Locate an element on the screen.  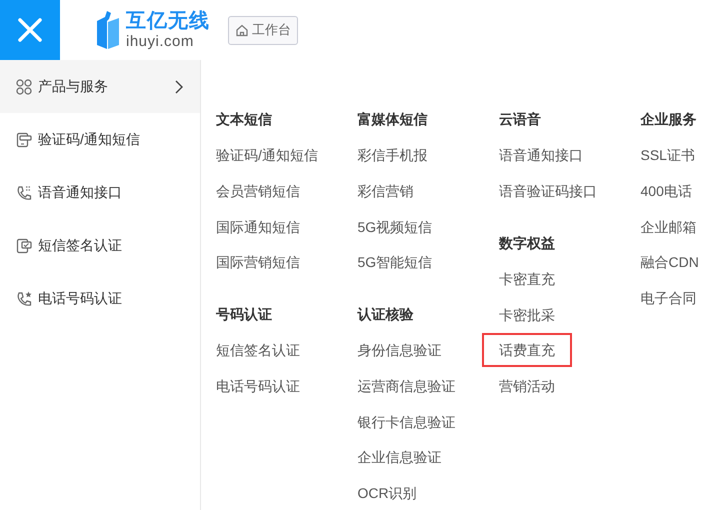
logo-icon is located at coordinates (107, 30).